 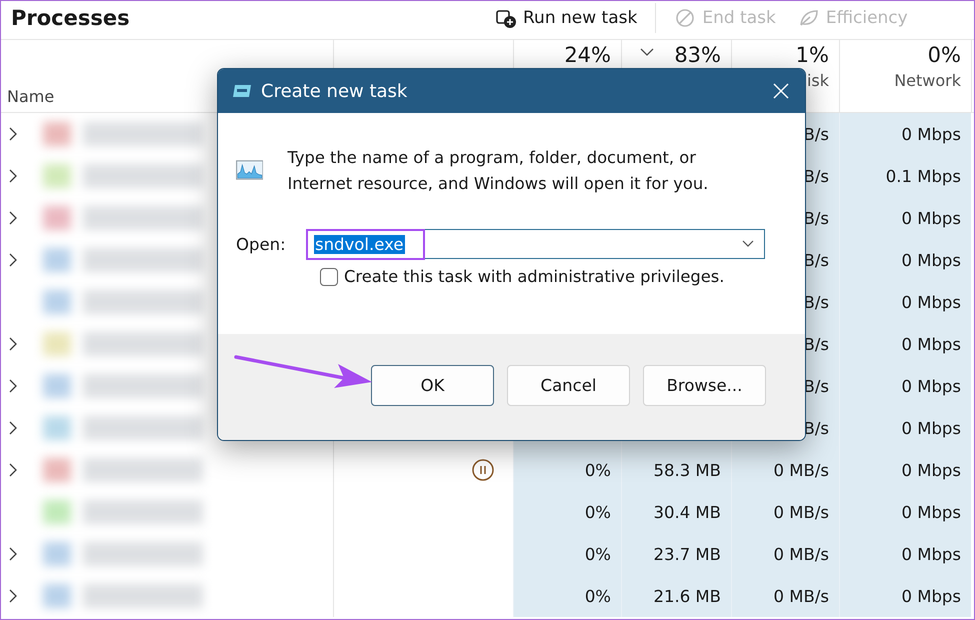 What do you see at coordinates (587, 55) in the screenshot?
I see `column-usage: 24%` at bounding box center [587, 55].